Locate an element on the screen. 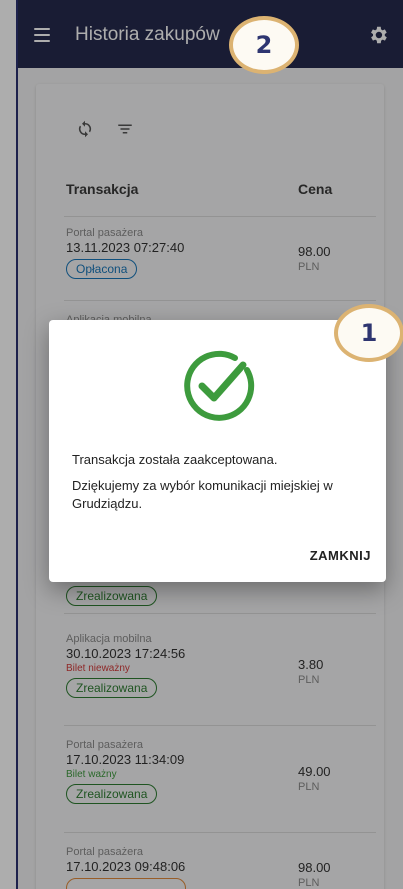 This screenshot has width=403, height=889. annotation-marker-2: 2 is located at coordinates (264, 45).